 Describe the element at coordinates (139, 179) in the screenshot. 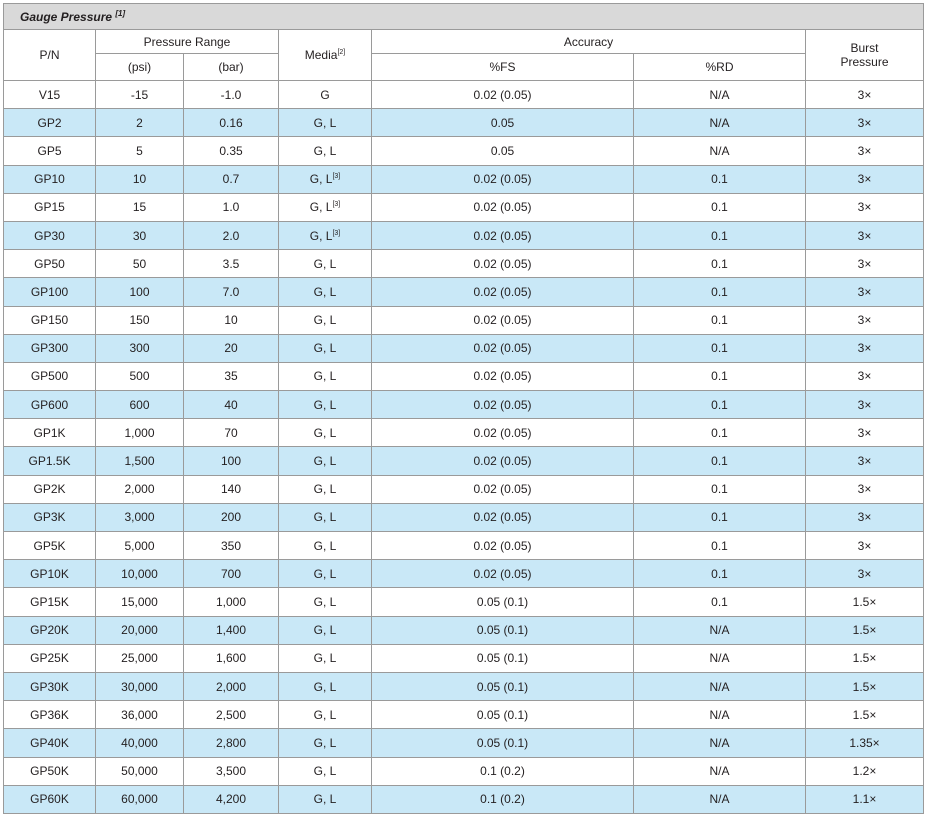

I see `cell-psi-value: 10` at that location.